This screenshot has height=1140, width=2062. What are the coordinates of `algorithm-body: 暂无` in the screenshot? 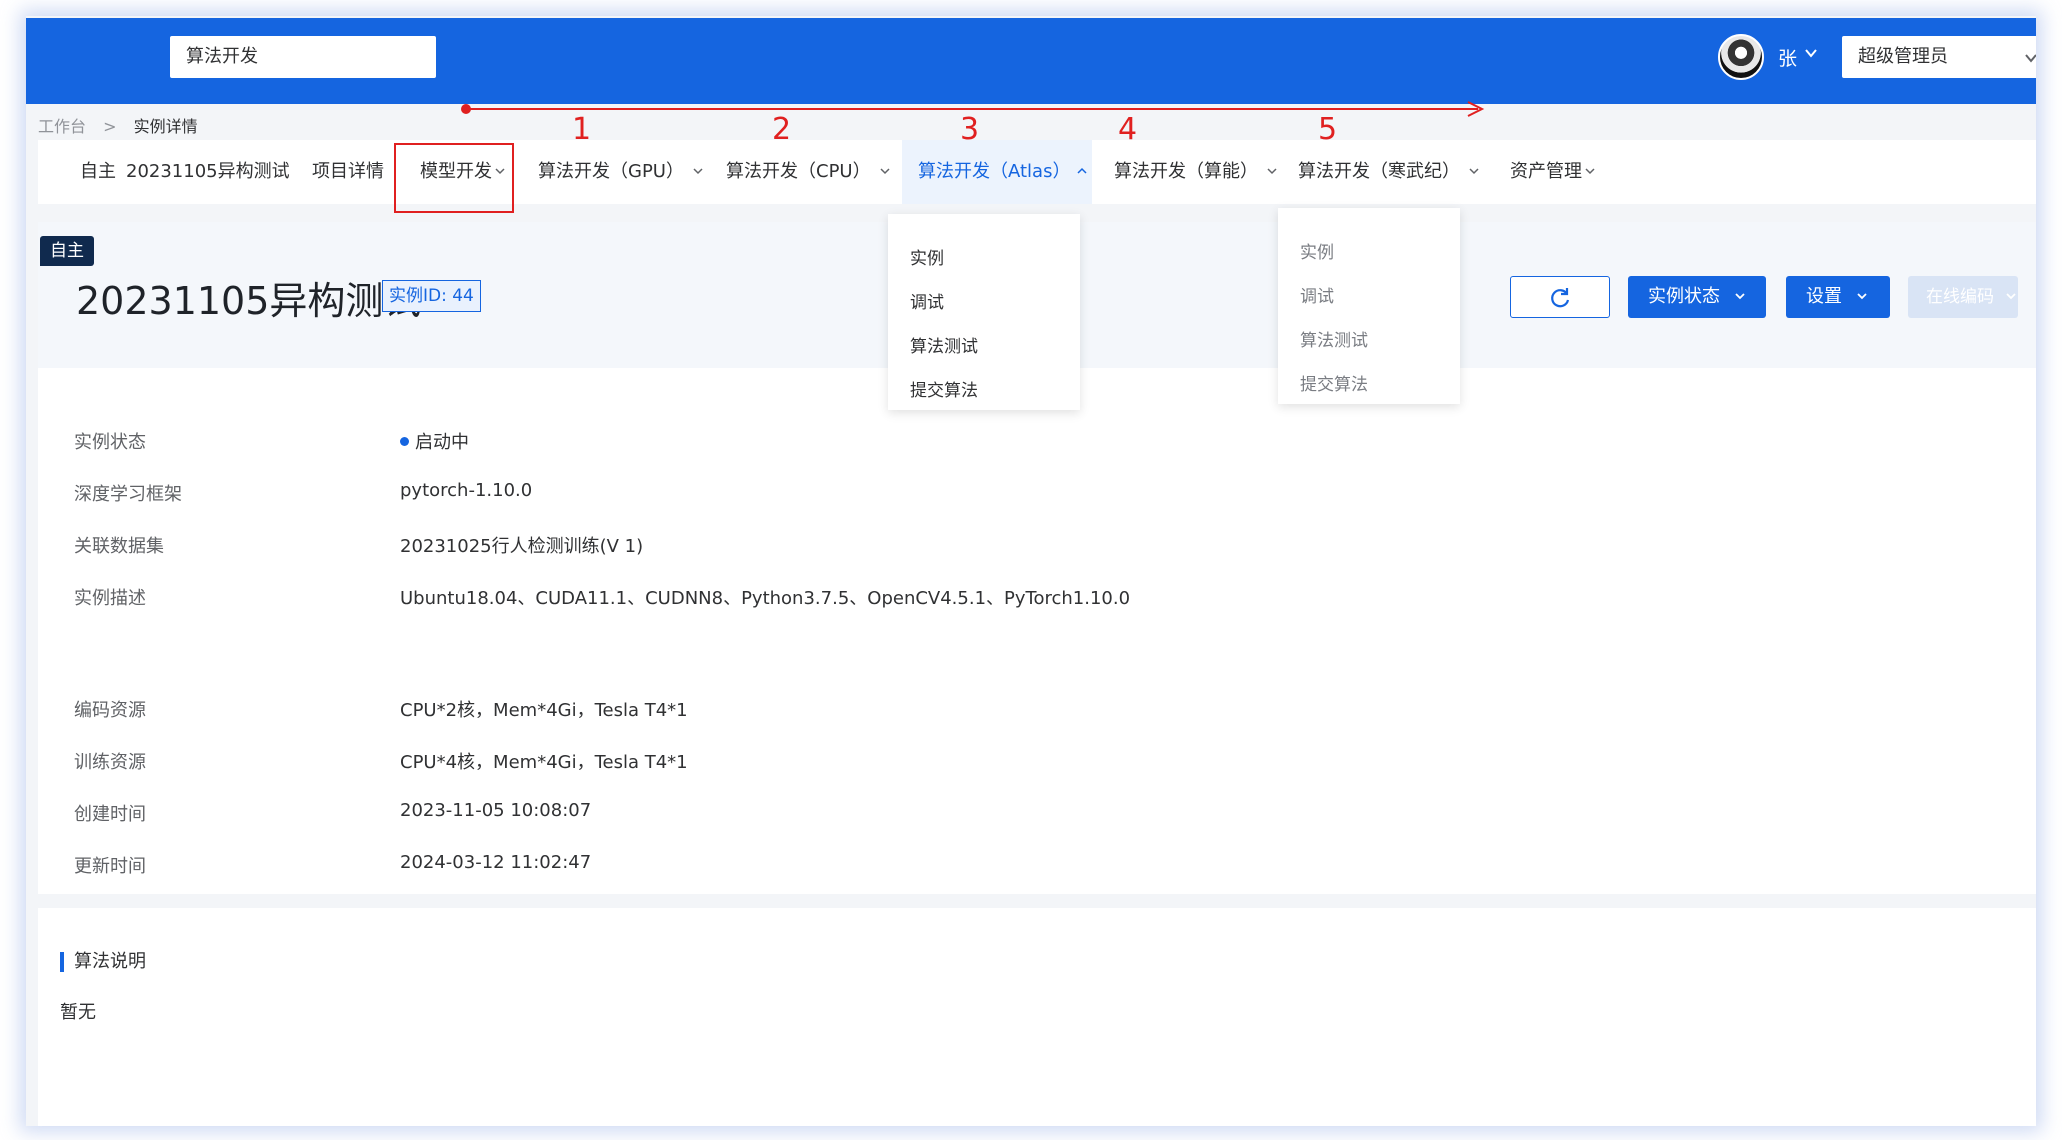 It's located at (78, 1012).